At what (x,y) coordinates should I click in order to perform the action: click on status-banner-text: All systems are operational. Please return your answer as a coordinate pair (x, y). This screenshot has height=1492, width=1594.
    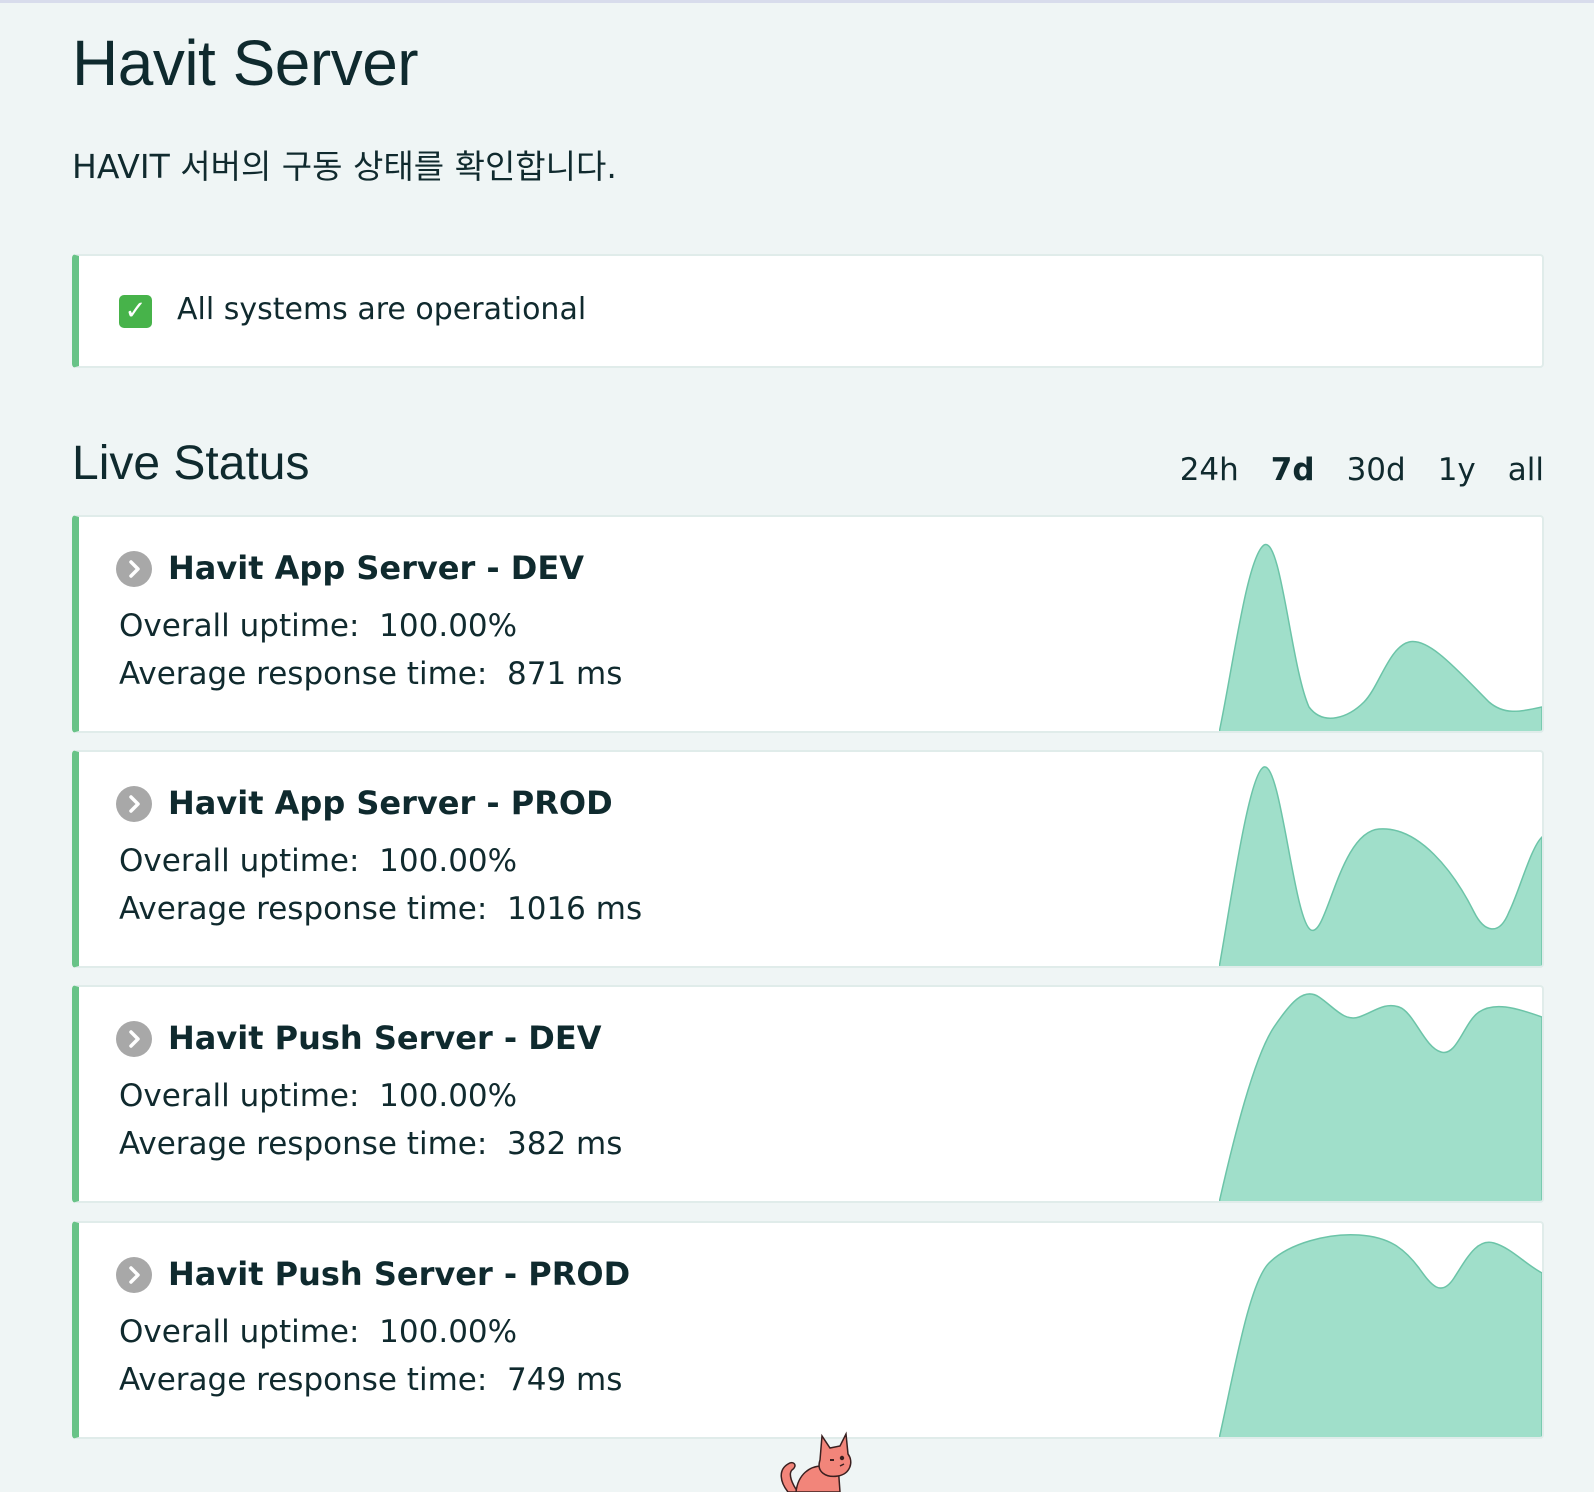
    Looking at the image, I should click on (382, 309).